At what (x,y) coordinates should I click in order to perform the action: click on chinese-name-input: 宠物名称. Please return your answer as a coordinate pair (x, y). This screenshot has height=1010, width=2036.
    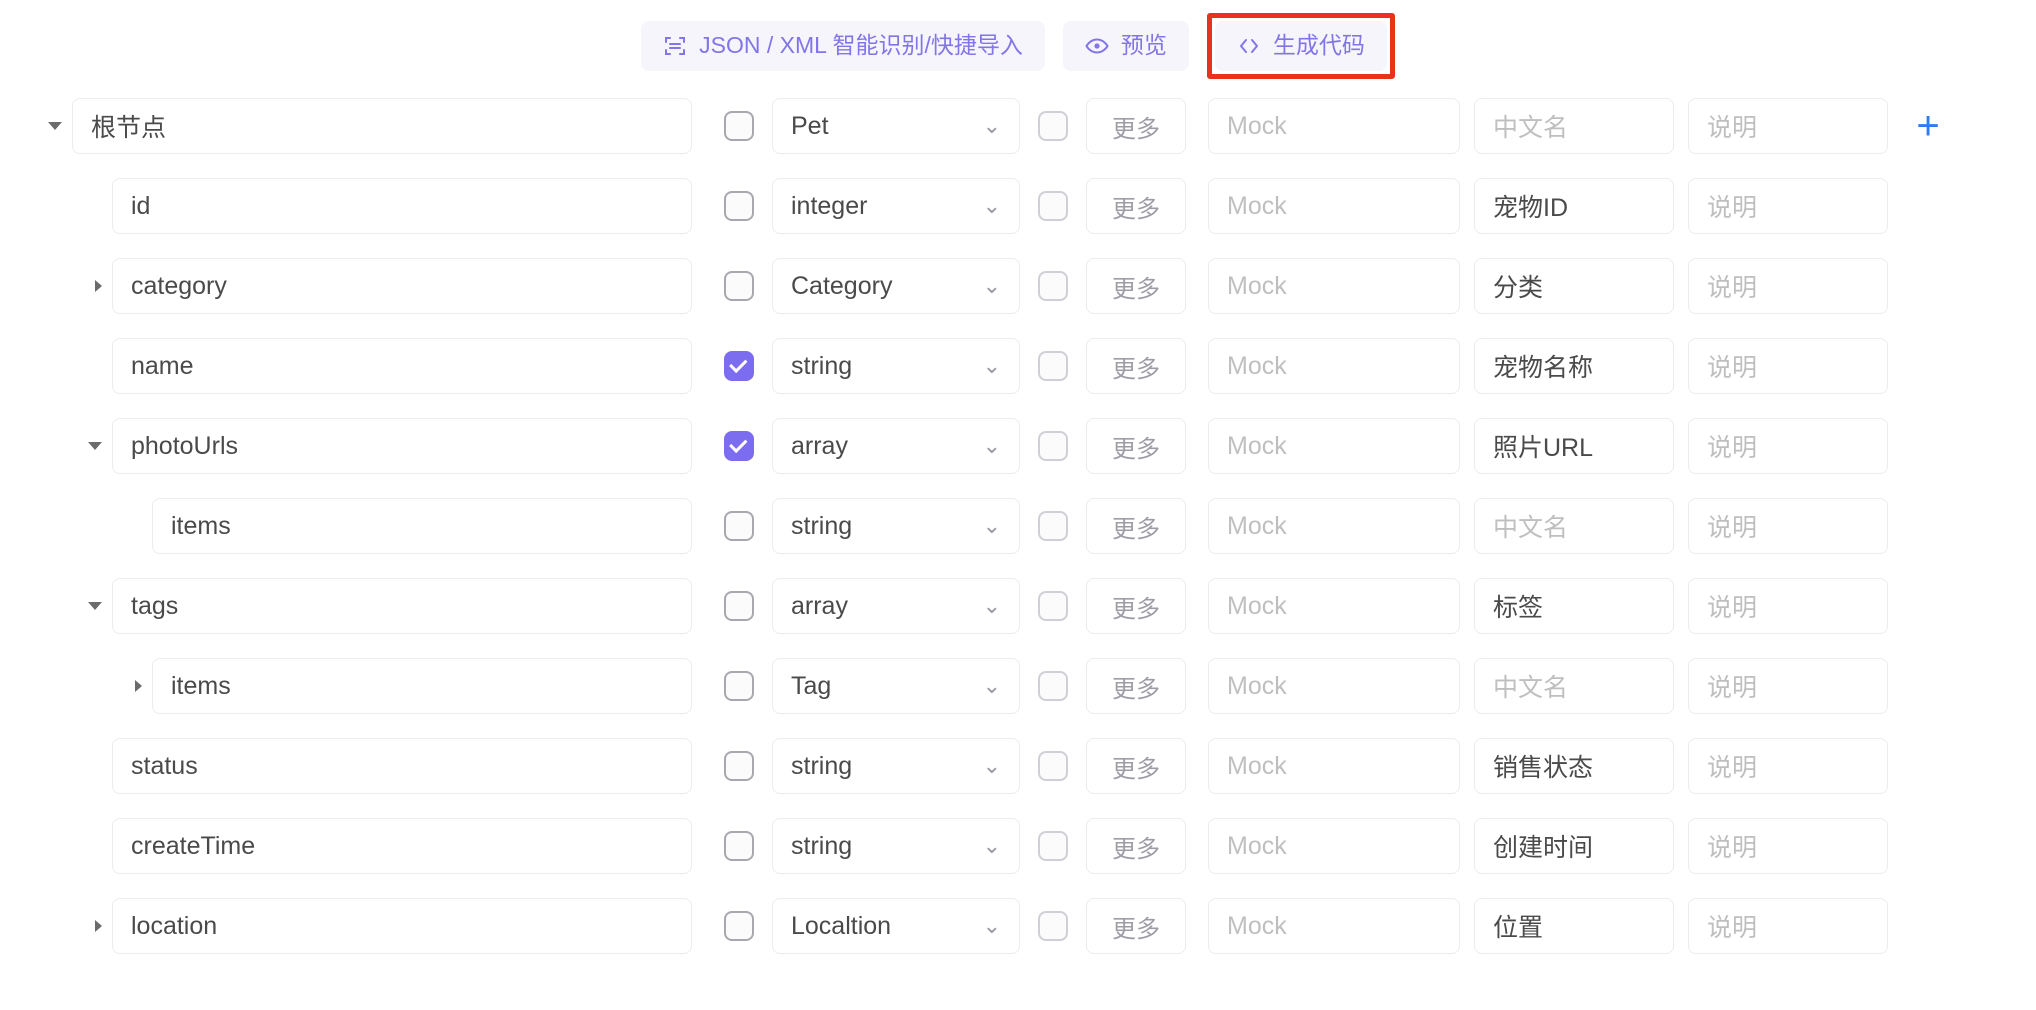
    Looking at the image, I should click on (1574, 366).